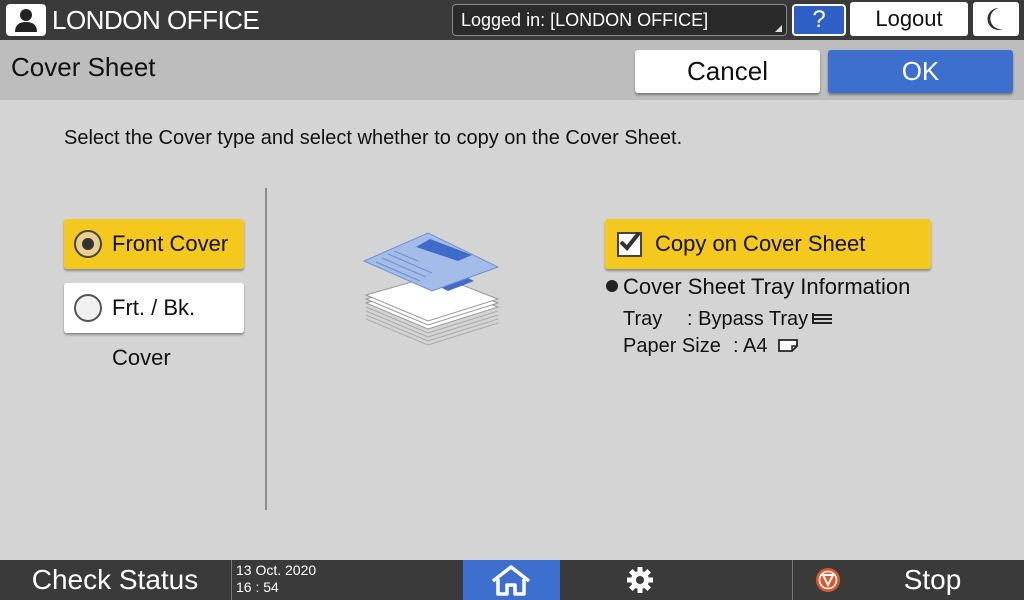 The image size is (1024, 600). I want to click on cancel-button: Cancel, so click(727, 71).